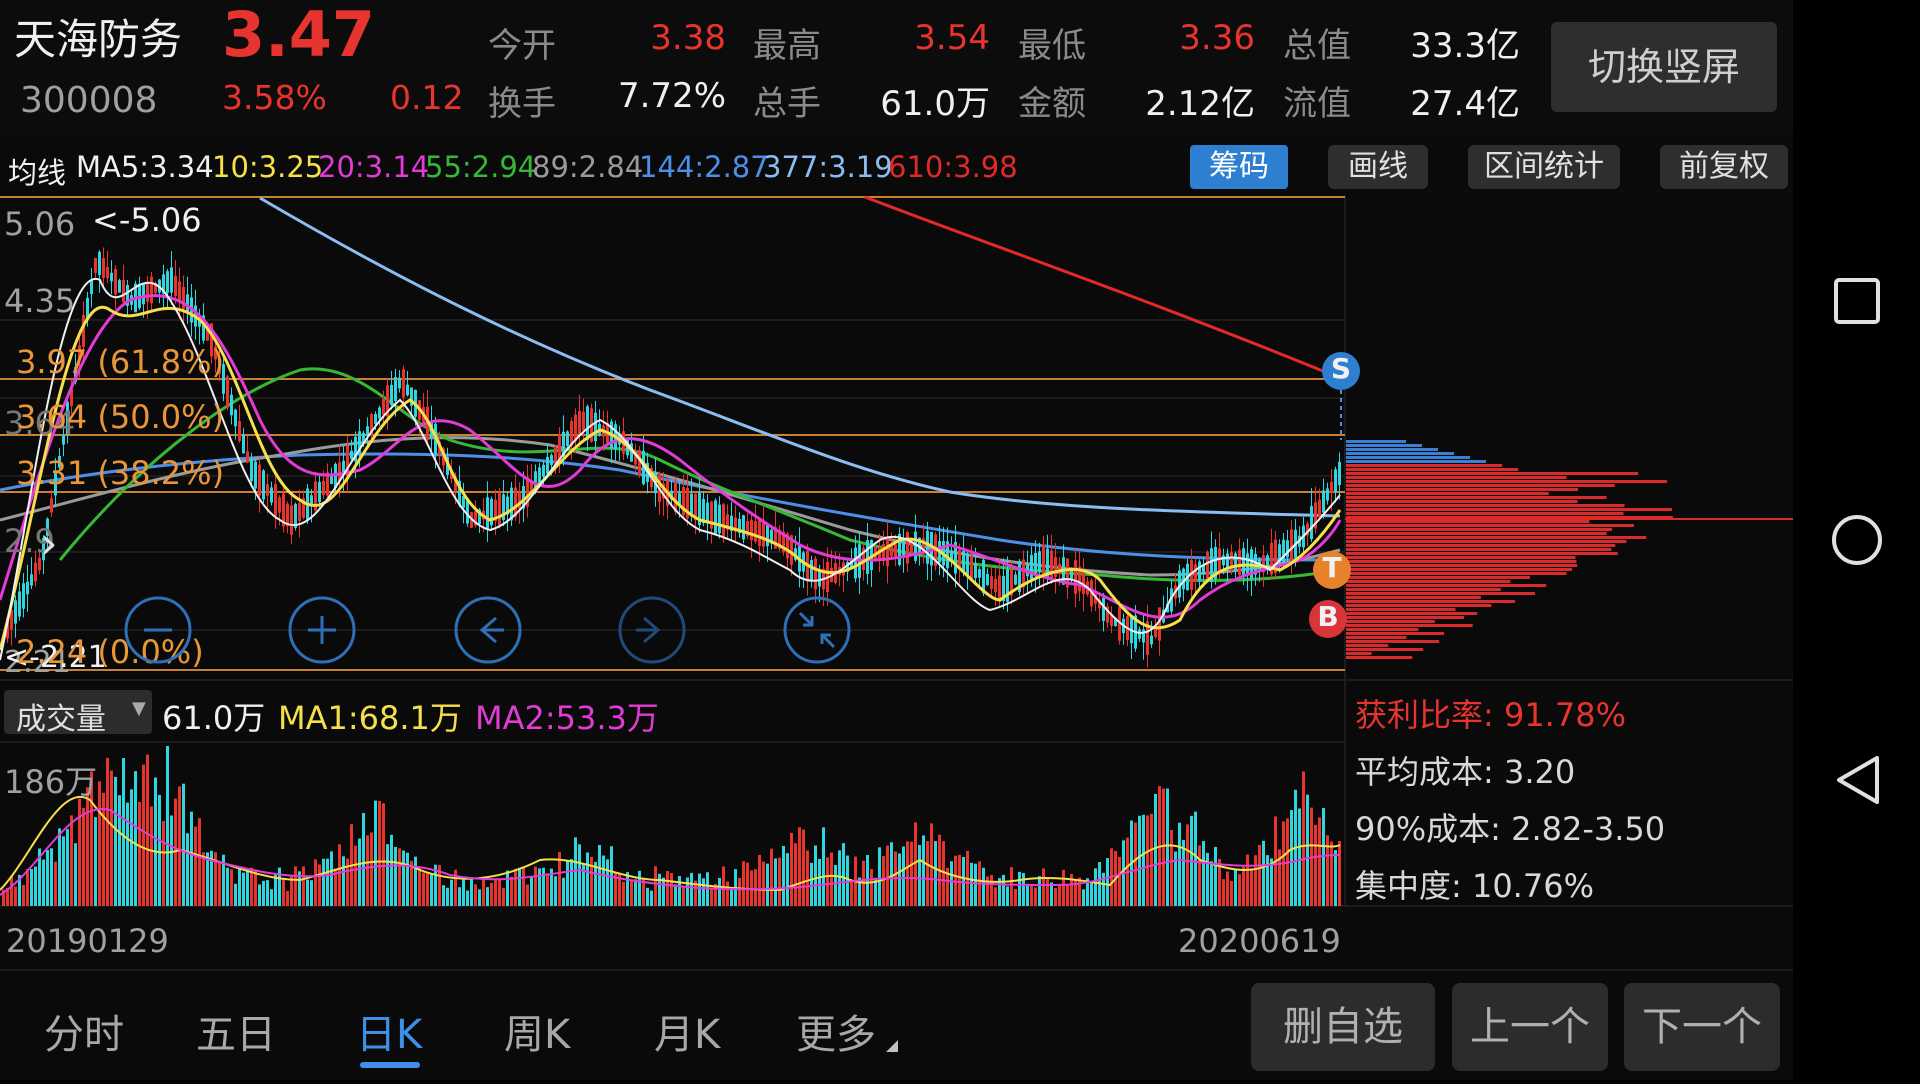 The width and height of the screenshot is (1920, 1084). Describe the element at coordinates (1544, 167) in the screenshot. I see `range-stats-button: 区间统计` at that location.